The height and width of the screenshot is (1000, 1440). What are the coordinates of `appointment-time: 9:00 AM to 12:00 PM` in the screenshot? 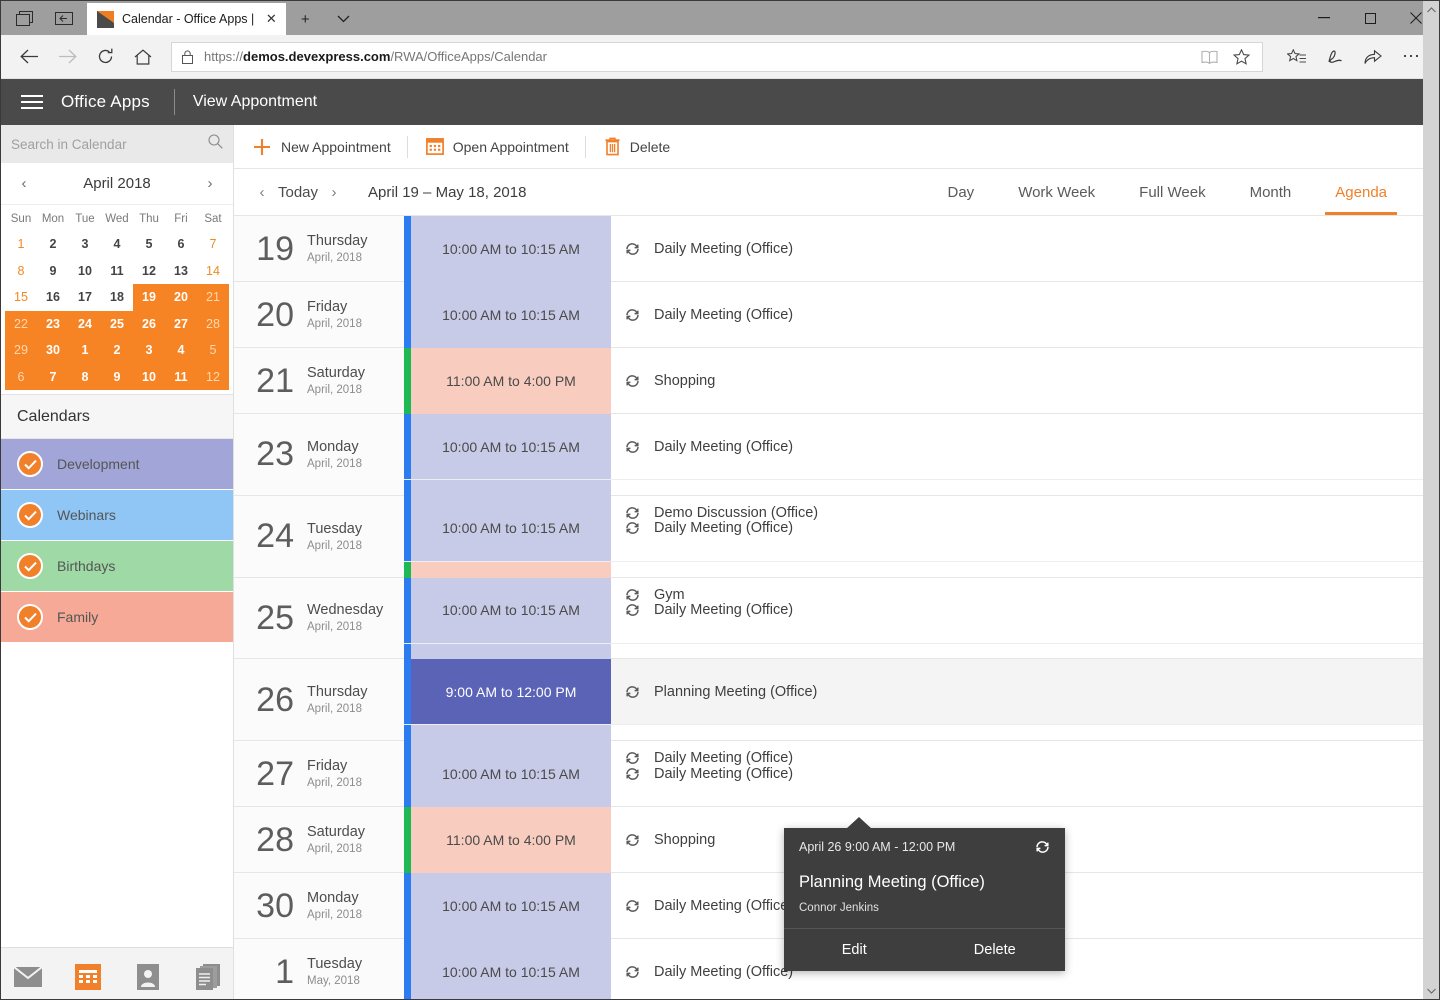 It's located at (511, 692).